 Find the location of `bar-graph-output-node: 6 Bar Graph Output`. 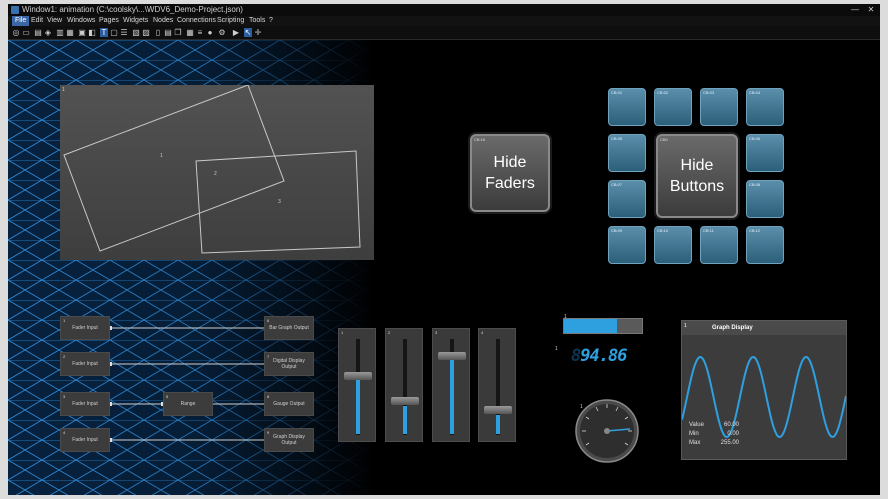

bar-graph-output-node: 6 Bar Graph Output is located at coordinates (289, 328).